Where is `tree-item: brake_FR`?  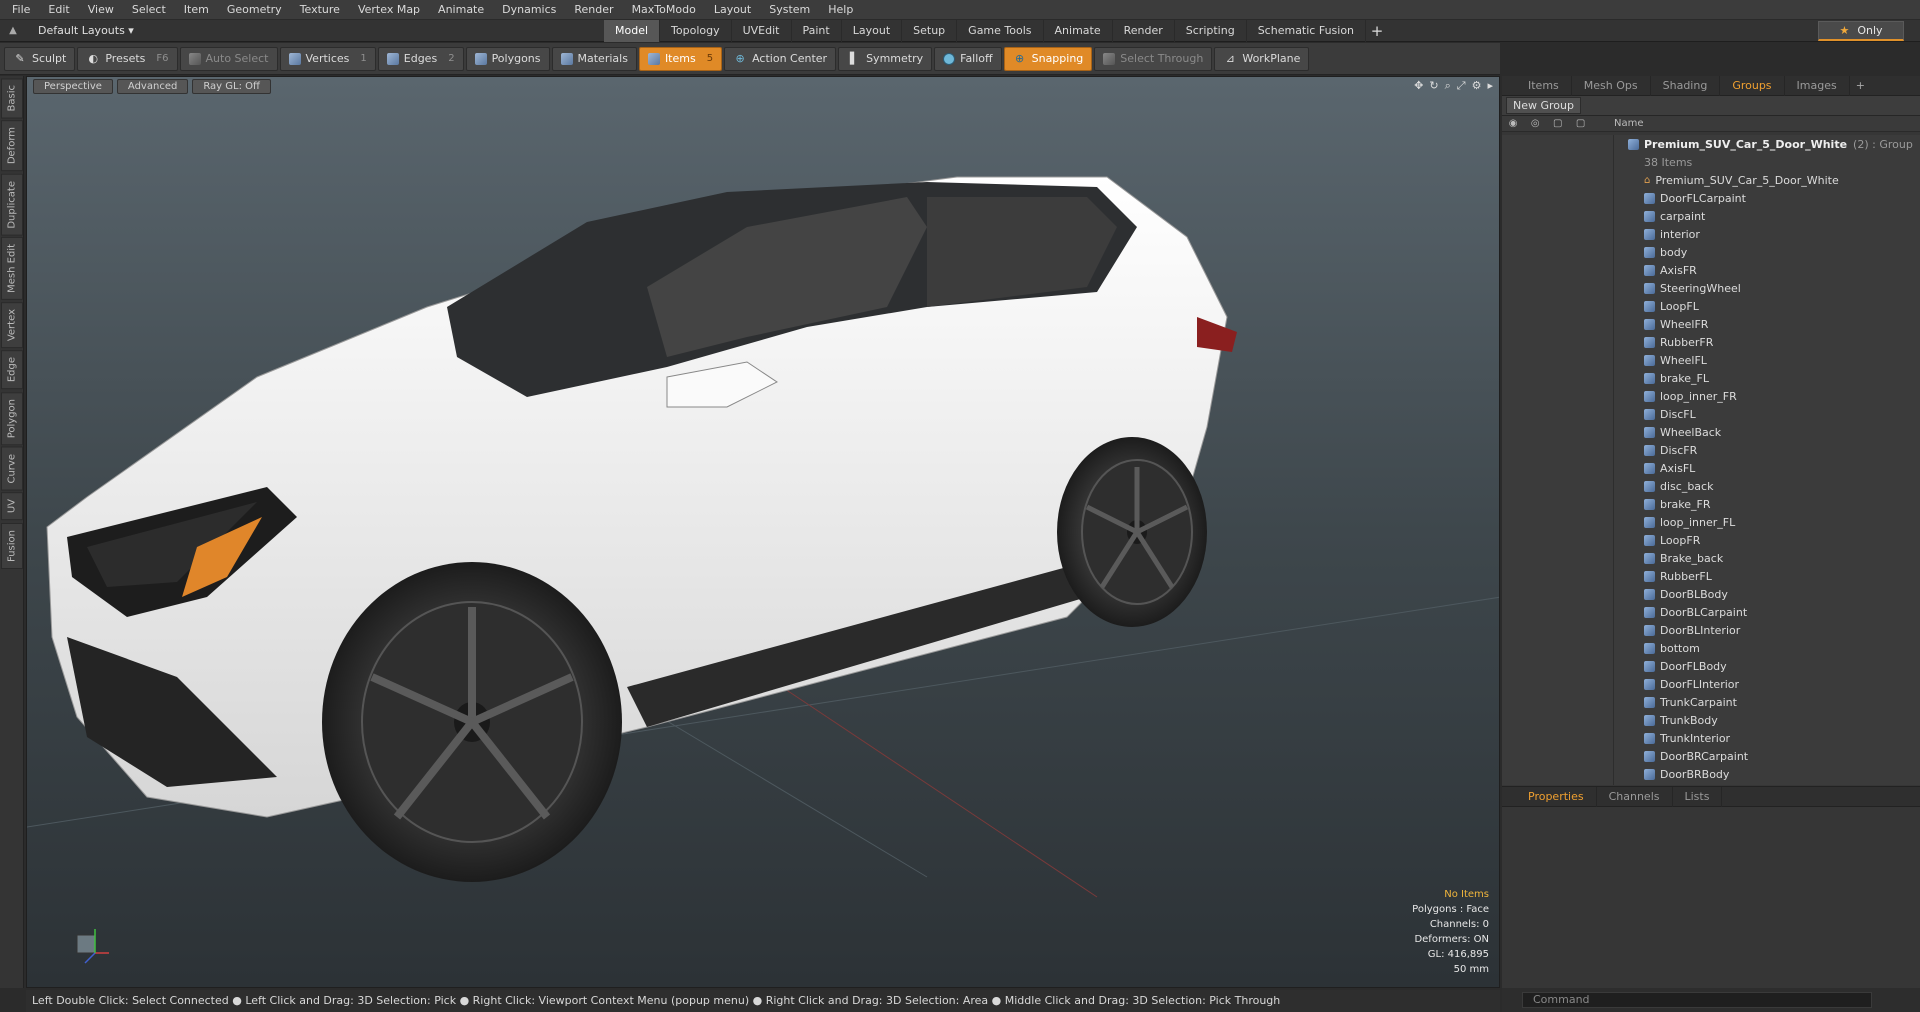 tree-item: brake_FR is located at coordinates (1711, 504).